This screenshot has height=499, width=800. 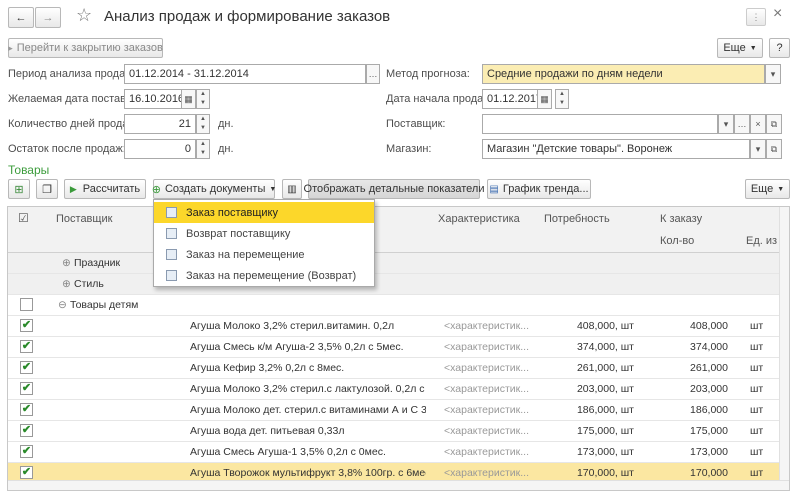 What do you see at coordinates (264, 233) in the screenshot?
I see `menu-item-supplier-return: Возврат поставщику` at bounding box center [264, 233].